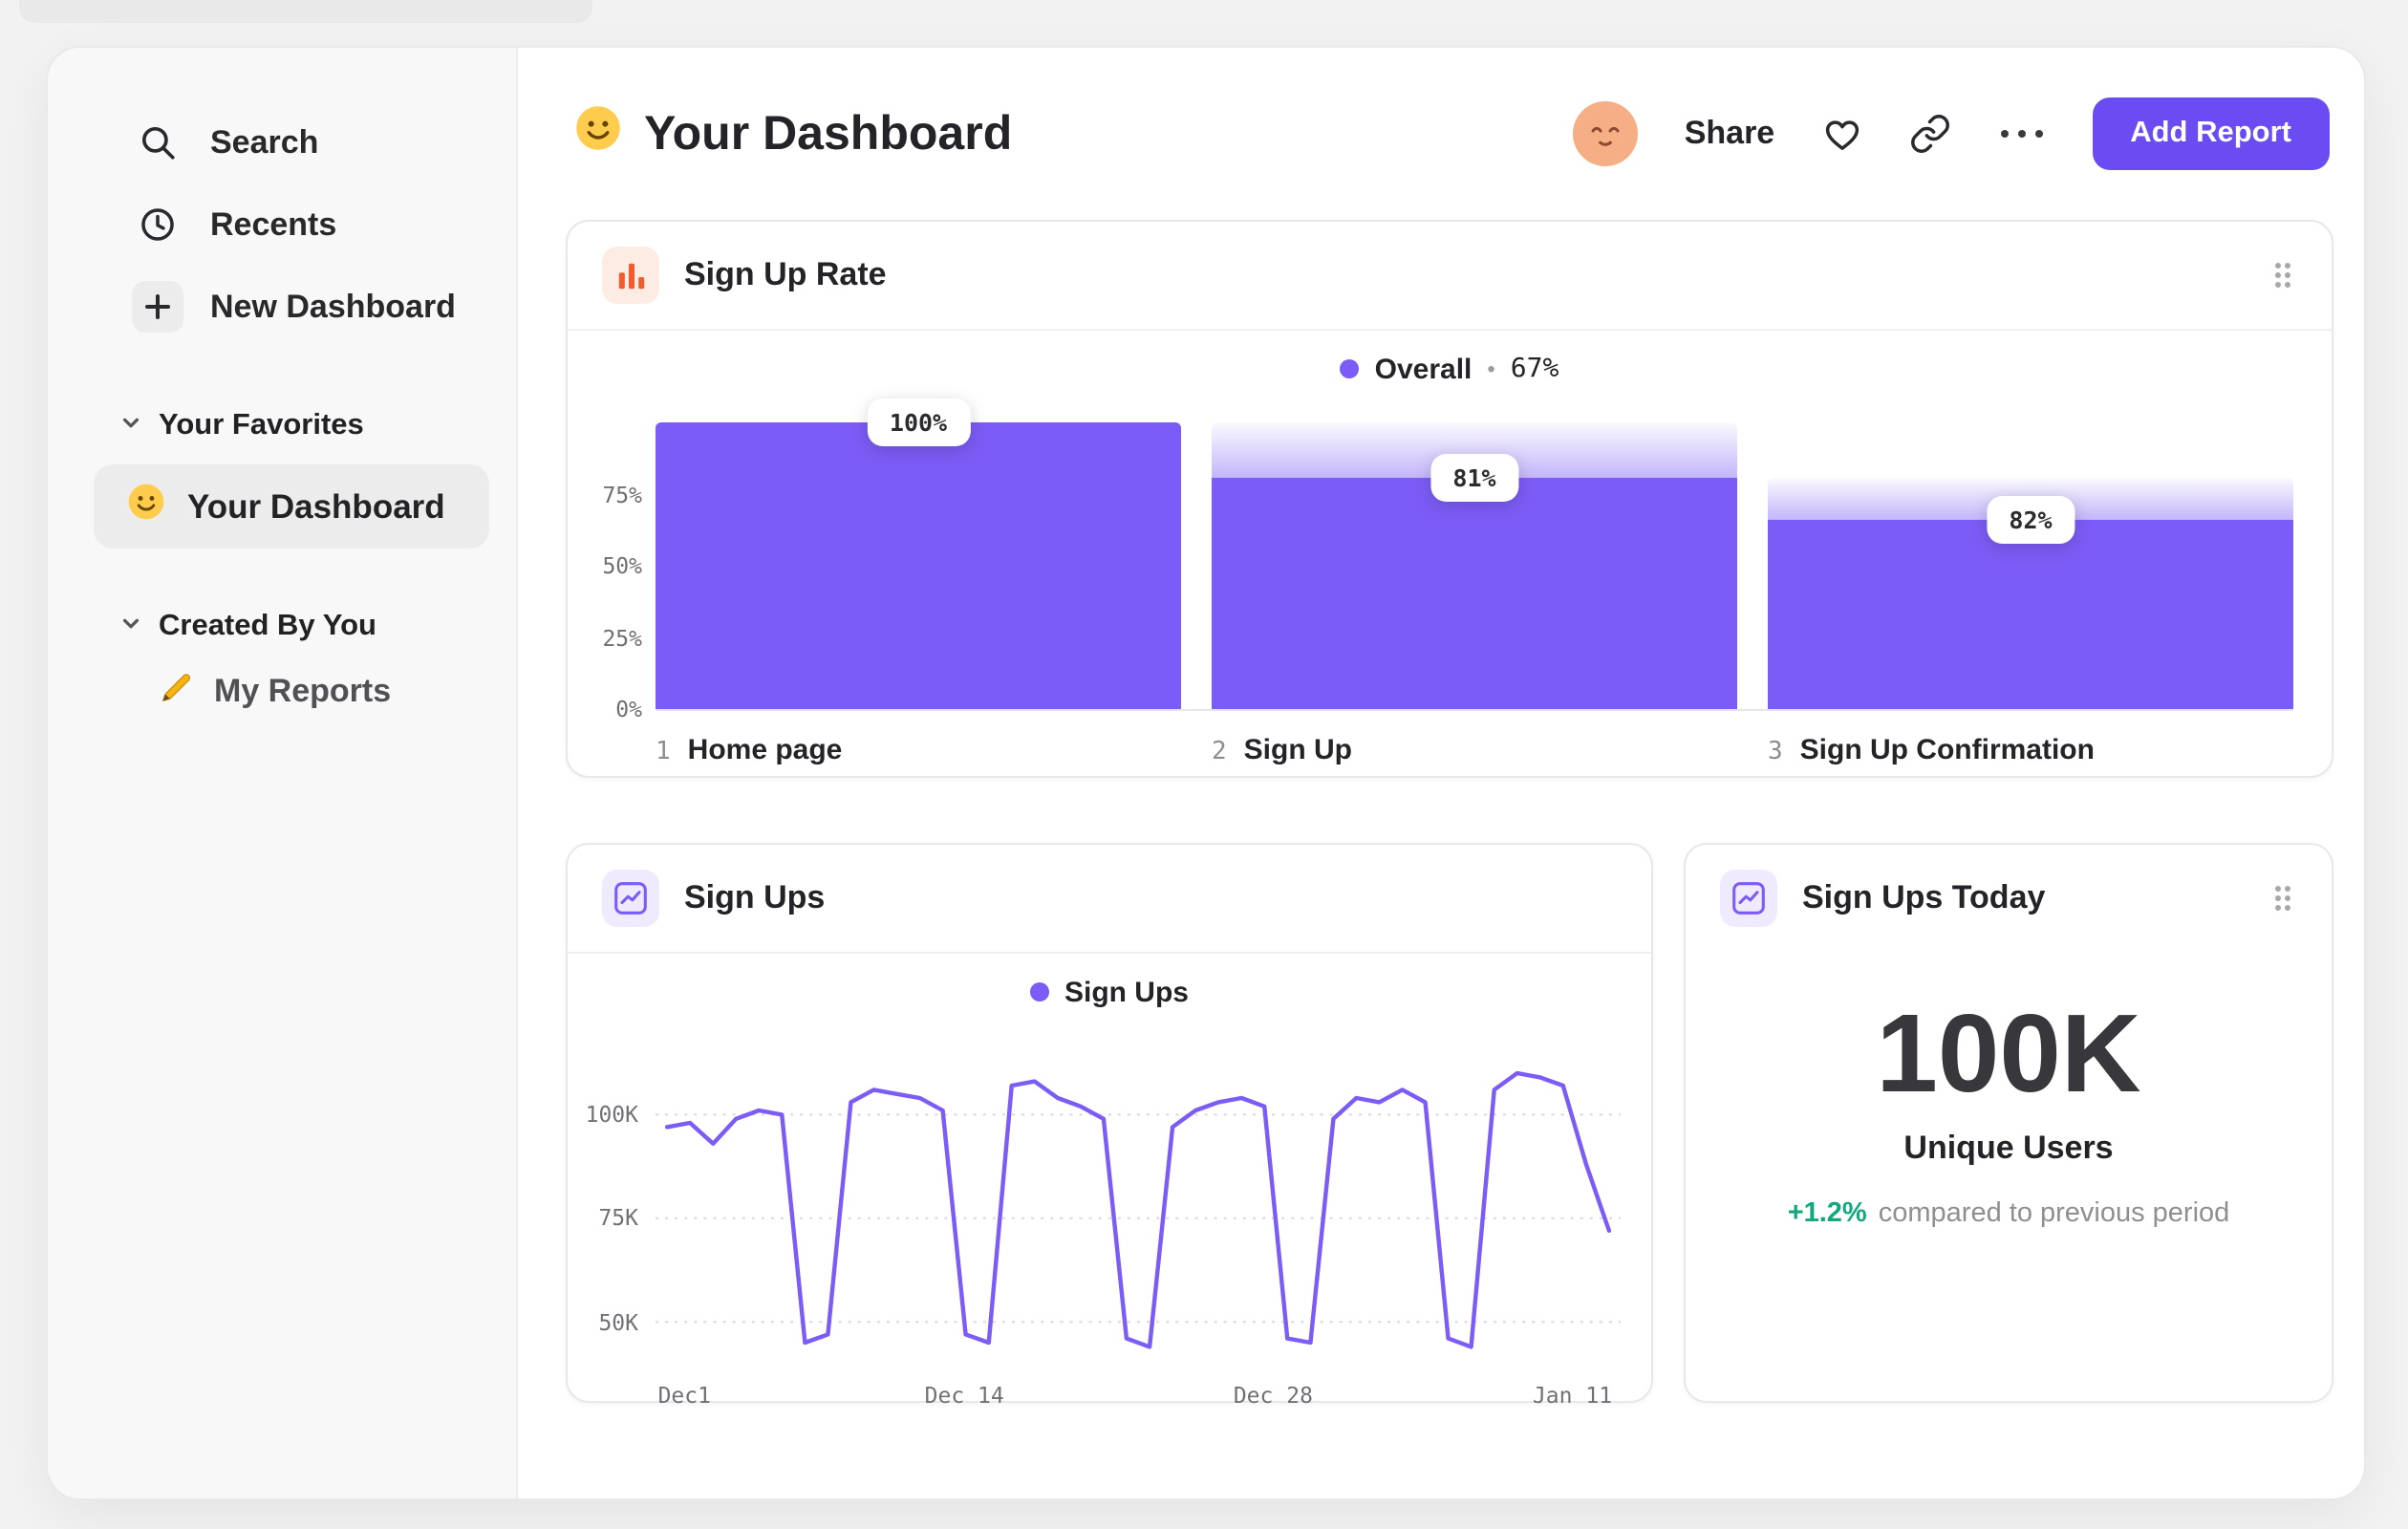 The width and height of the screenshot is (2408, 1529). Describe the element at coordinates (1730, 134) in the screenshot. I see `share-button: Share` at that location.